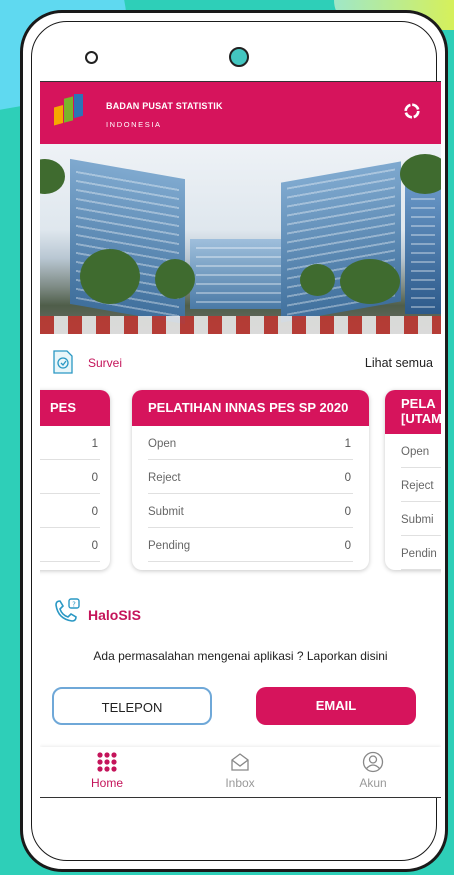 The height and width of the screenshot is (875, 454). I want to click on card-title-line1: PELA, so click(418, 403).